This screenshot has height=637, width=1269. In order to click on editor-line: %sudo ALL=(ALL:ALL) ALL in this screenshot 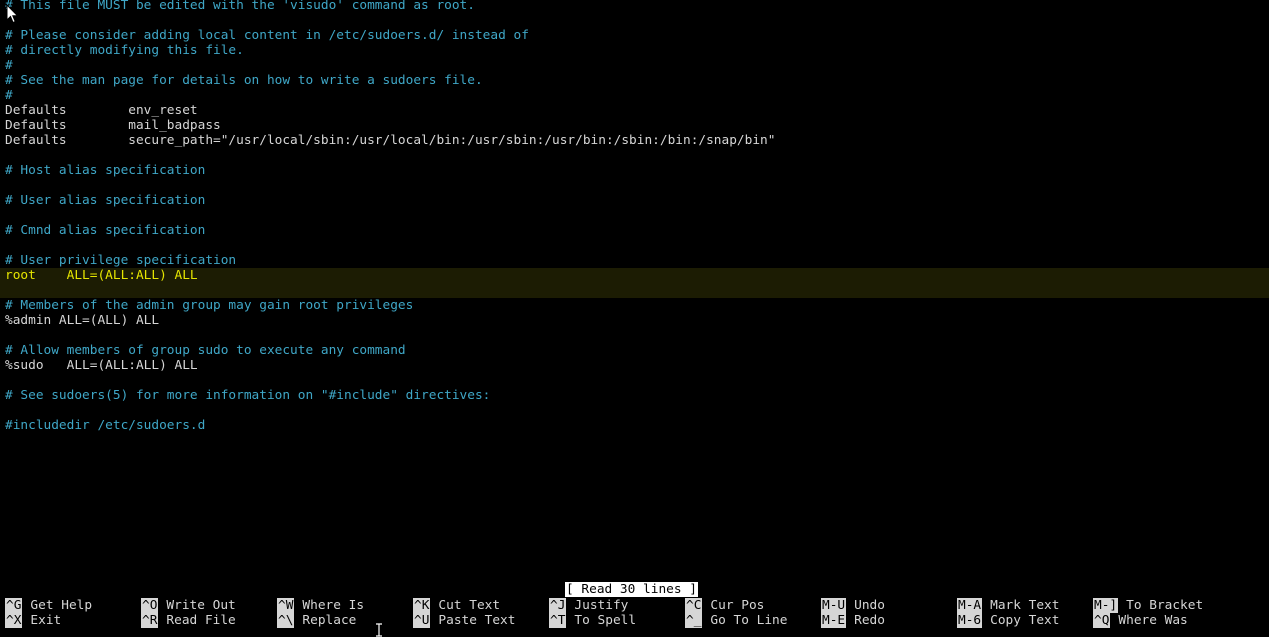, I will do `click(634, 365)`.